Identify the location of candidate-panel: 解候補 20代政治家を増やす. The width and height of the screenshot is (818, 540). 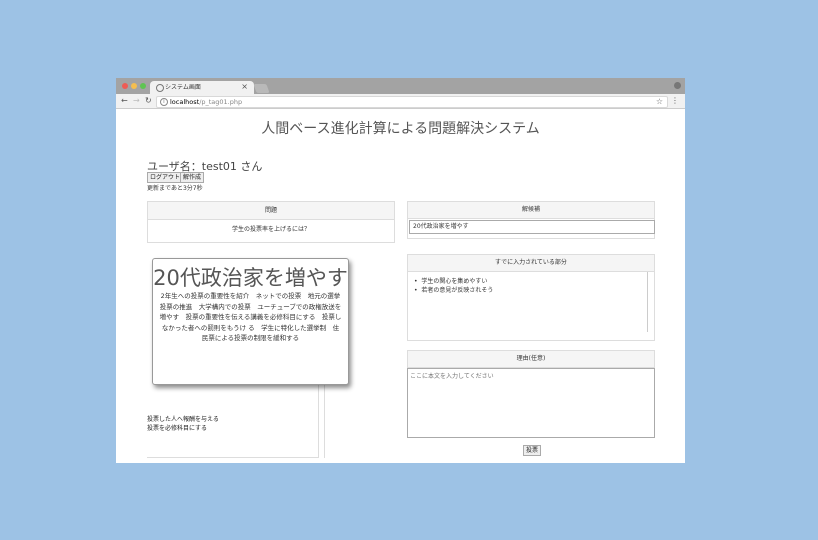
(531, 220).